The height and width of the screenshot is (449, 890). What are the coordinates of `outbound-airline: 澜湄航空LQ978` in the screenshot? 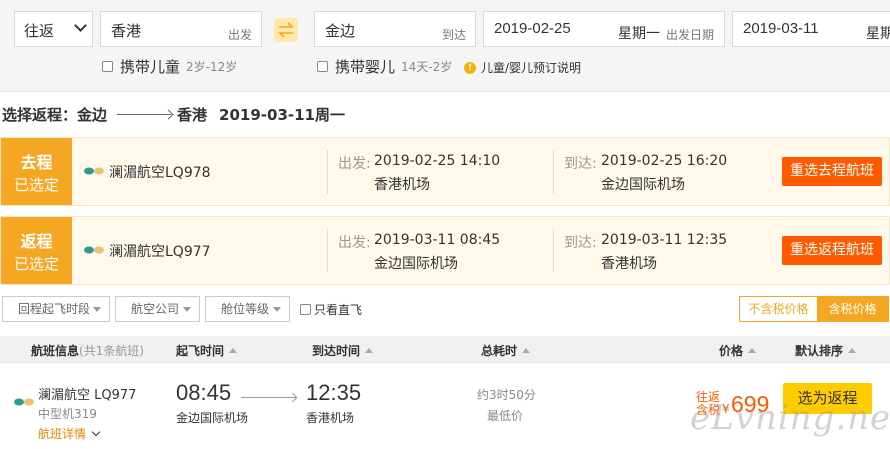 It's located at (160, 173).